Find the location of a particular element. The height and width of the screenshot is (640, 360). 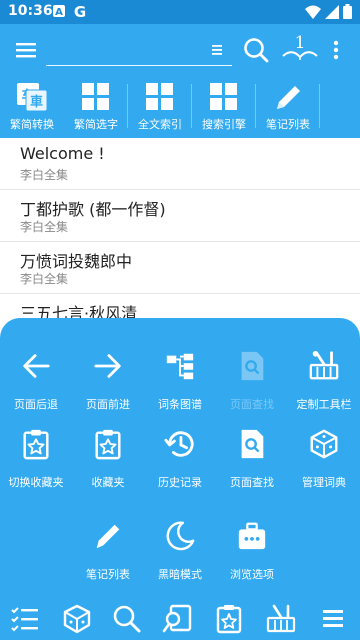

sheet-item-label: 收藏夹 is located at coordinates (108, 482).